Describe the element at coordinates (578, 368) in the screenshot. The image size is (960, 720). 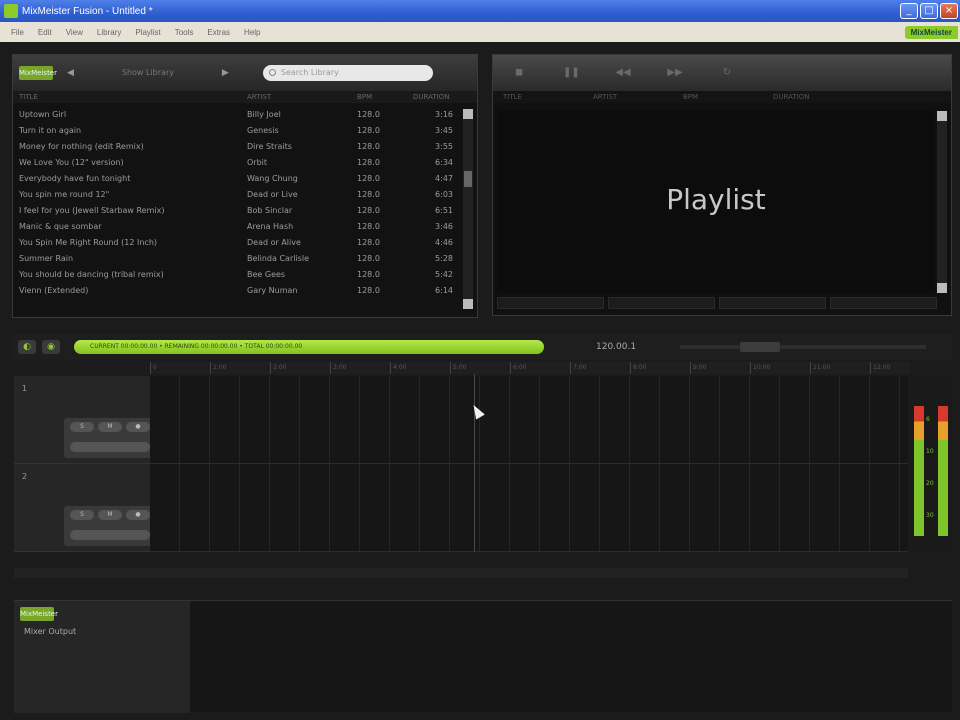
I see `ruler-tick: 7:00` at that location.